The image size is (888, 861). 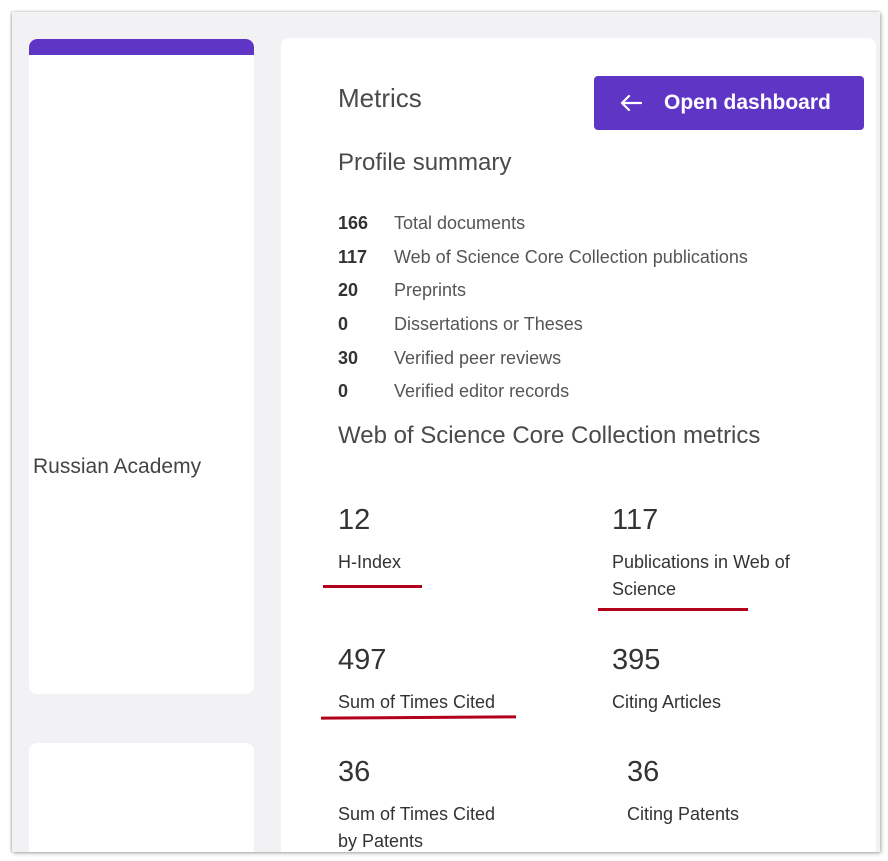 I want to click on metric-citing-patents: 36 Citing Patents, so click(x=717, y=793).